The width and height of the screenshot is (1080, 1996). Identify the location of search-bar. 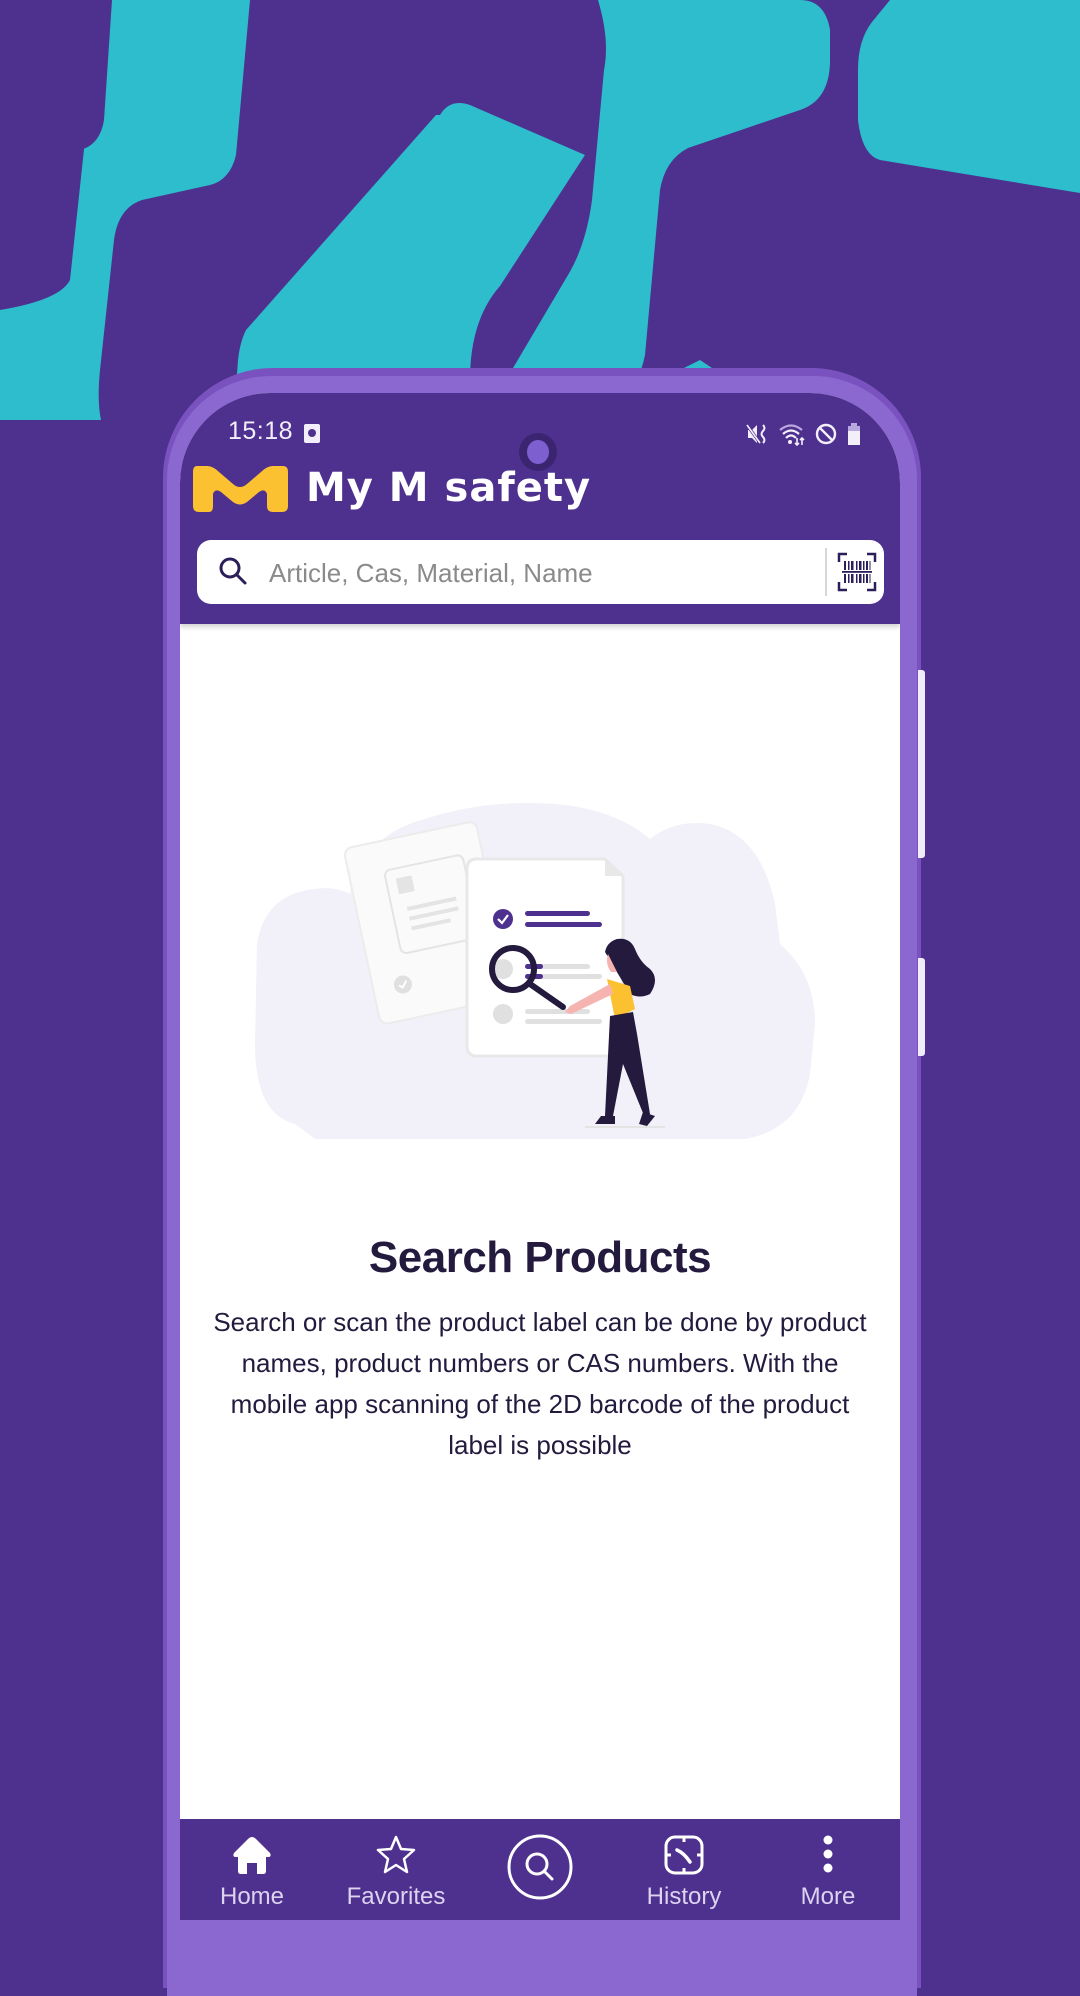
(540, 573).